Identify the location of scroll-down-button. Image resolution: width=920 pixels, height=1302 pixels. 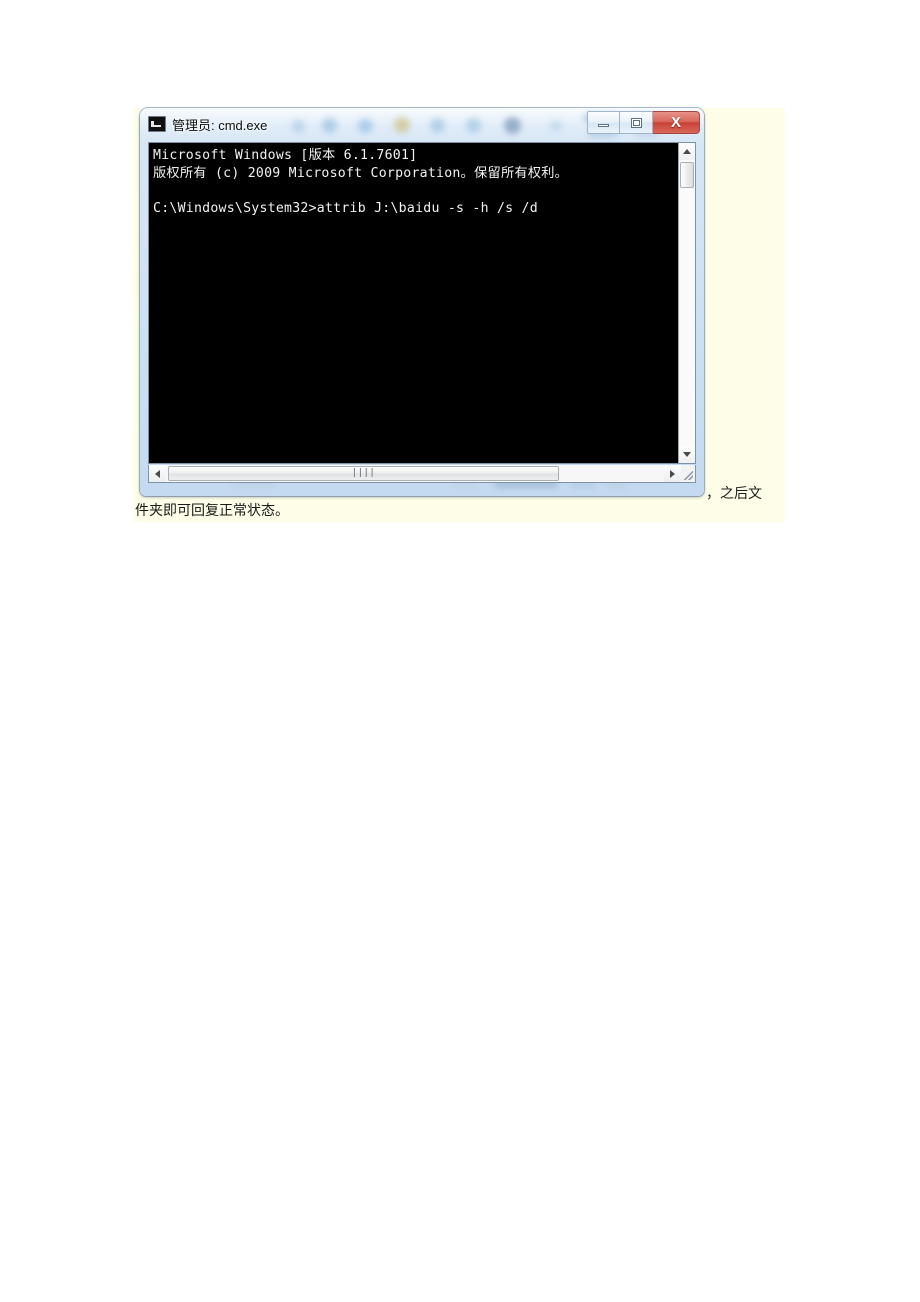
(687, 454).